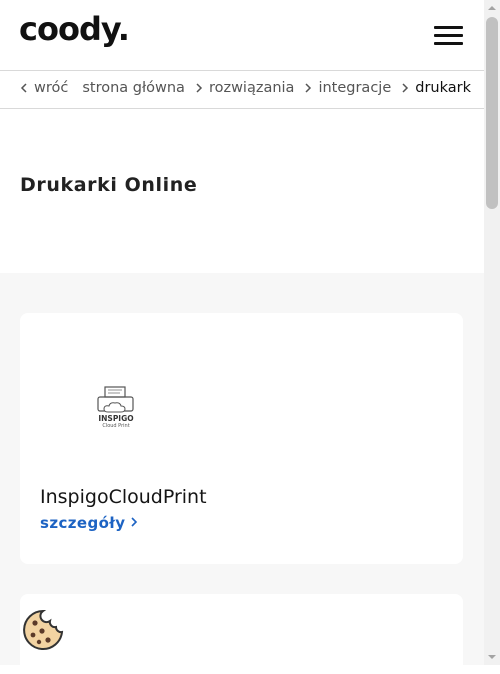 The width and height of the screenshot is (500, 674). What do you see at coordinates (43, 630) in the screenshot?
I see `cookie-icon` at bounding box center [43, 630].